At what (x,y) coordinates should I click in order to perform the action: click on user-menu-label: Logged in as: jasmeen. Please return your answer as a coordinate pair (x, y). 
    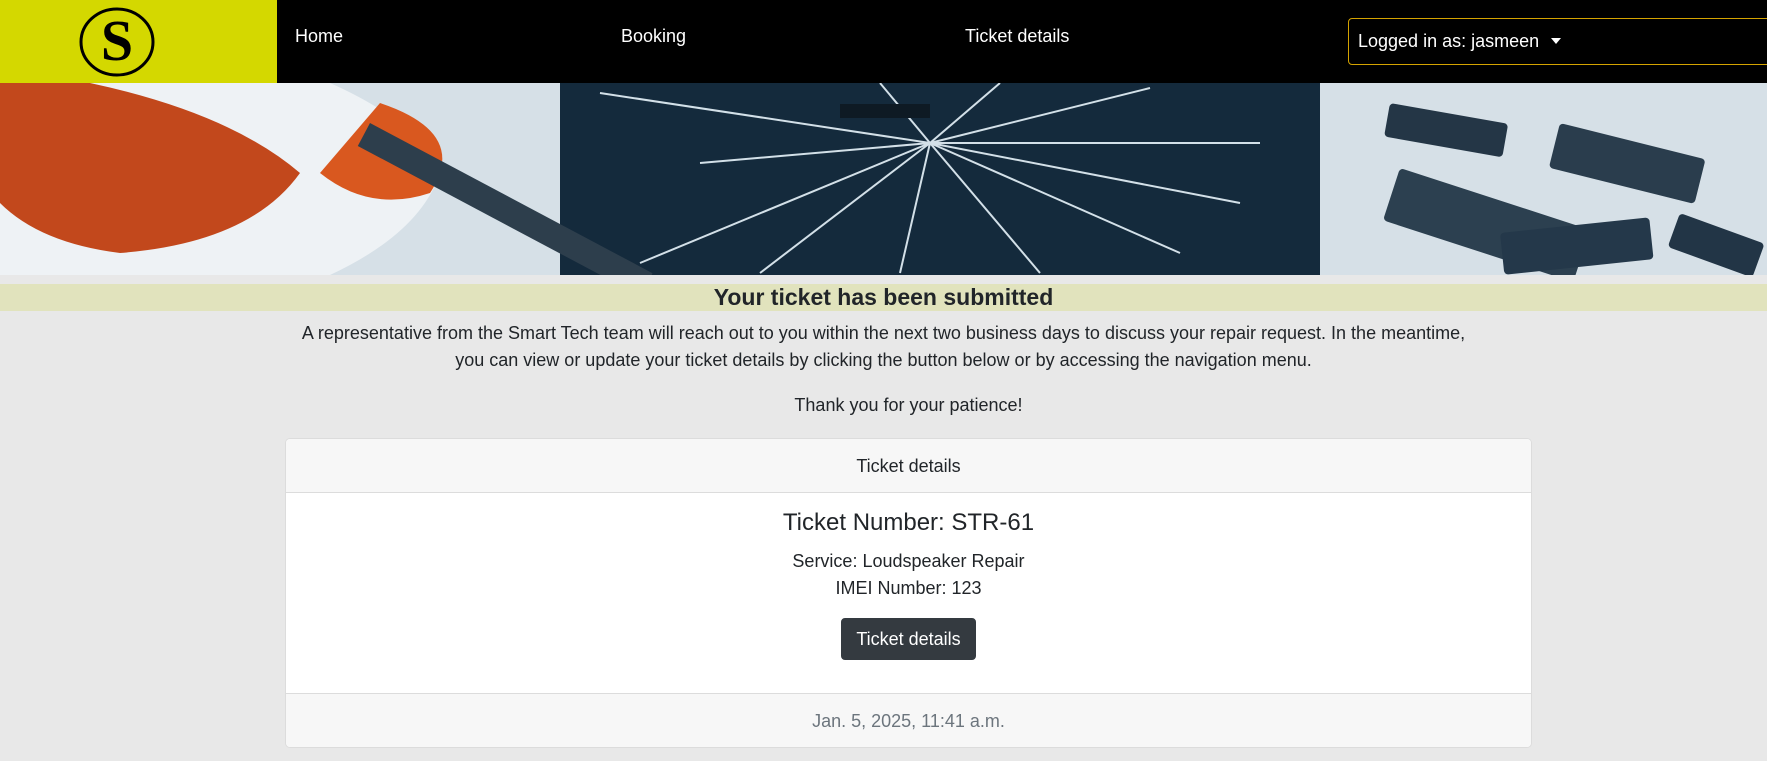
    Looking at the image, I should click on (1449, 41).